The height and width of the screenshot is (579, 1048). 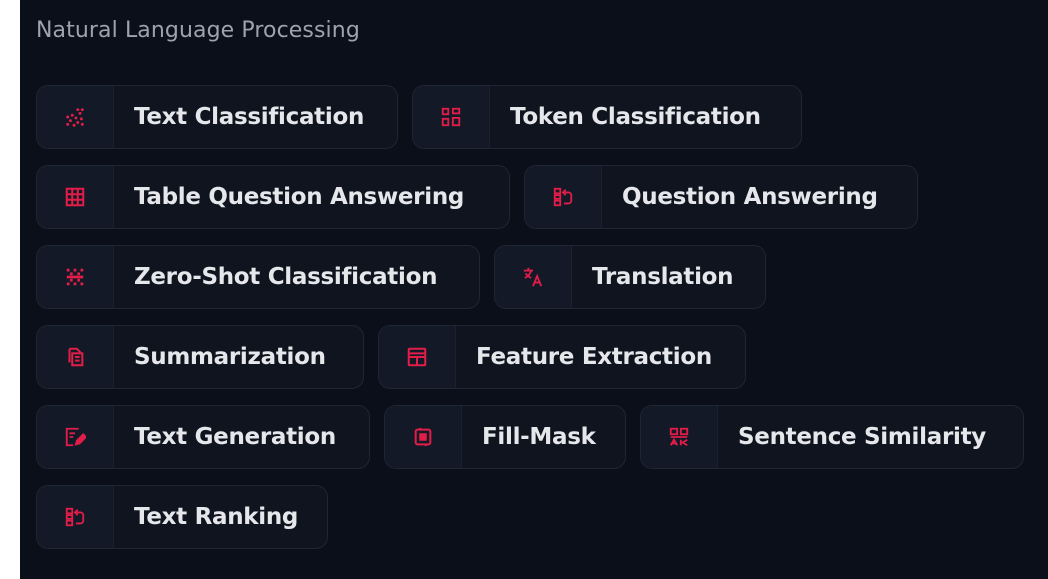 I want to click on task-chip-question-answering: Question Answering, so click(x=721, y=197).